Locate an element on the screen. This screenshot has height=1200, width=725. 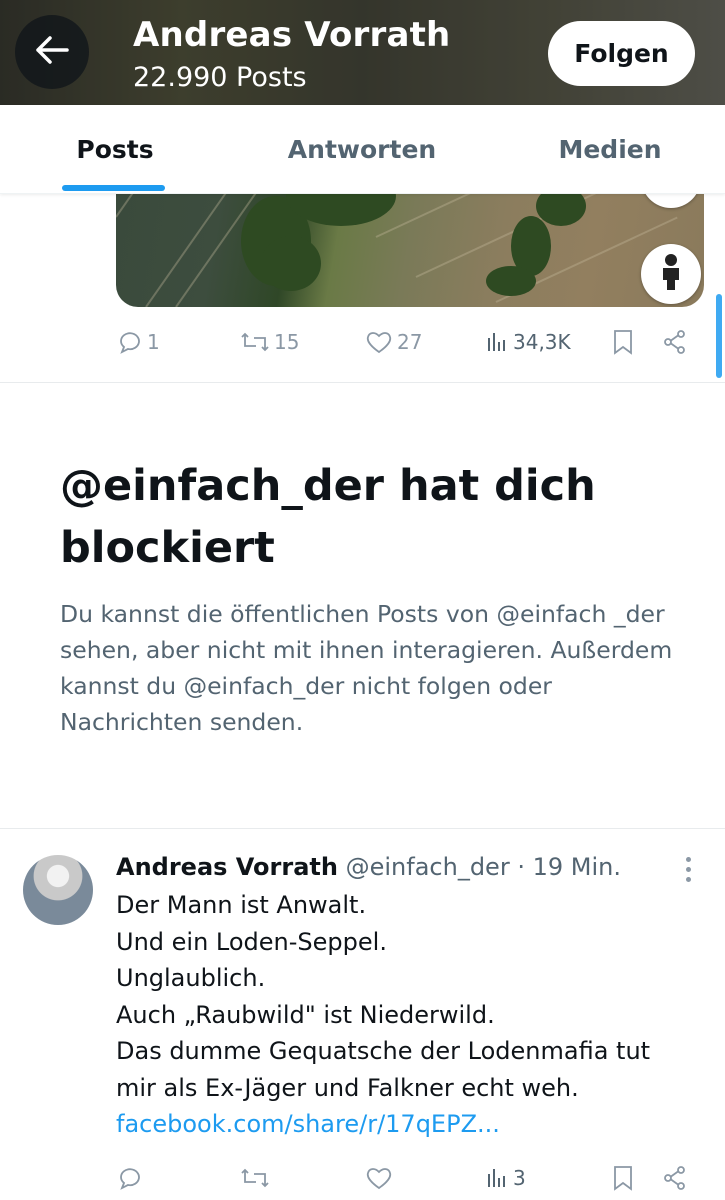
repost-button is located at coordinates (257, 1178).